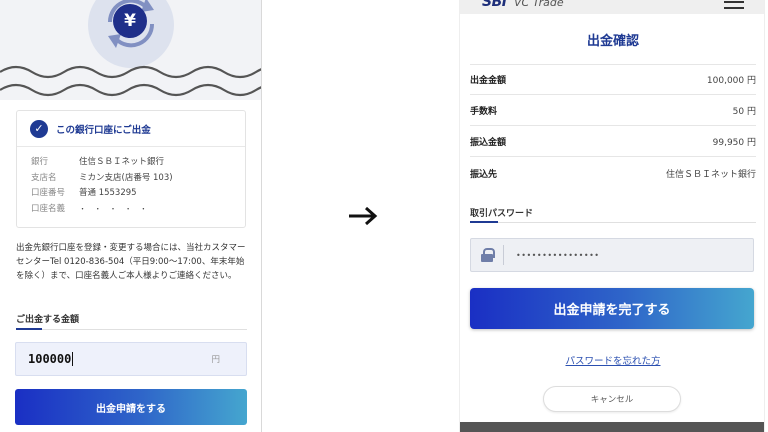 Image resolution: width=768 pixels, height=432 pixels. What do you see at coordinates (613, 111) in the screenshot?
I see `detail-row-fee: 手数料 50 円` at bounding box center [613, 111].